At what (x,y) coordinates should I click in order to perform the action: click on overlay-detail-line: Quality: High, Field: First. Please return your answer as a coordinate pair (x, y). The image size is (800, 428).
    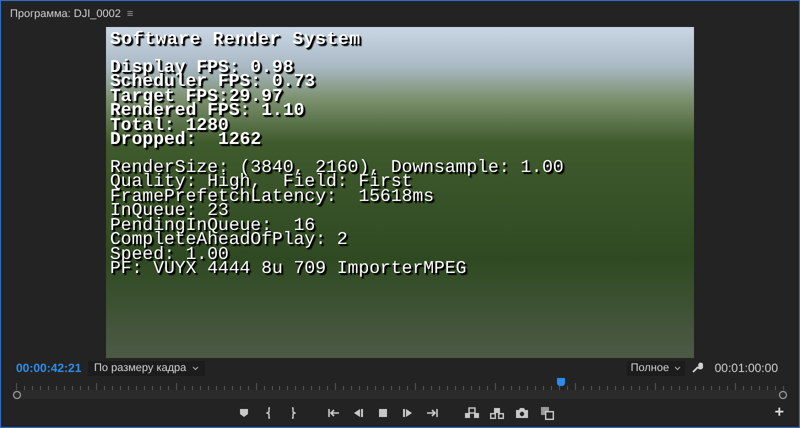
    Looking at the image, I should click on (261, 182).